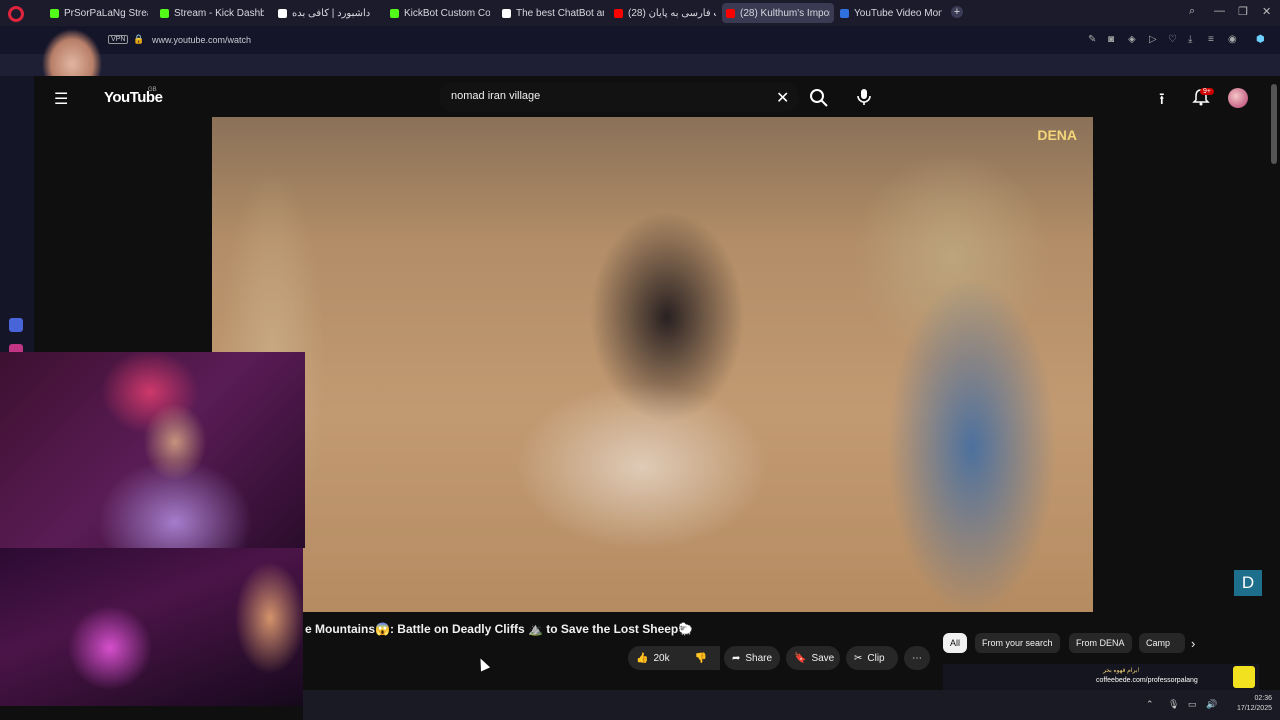  I want to click on video-watermark: DENA, so click(1057, 135).